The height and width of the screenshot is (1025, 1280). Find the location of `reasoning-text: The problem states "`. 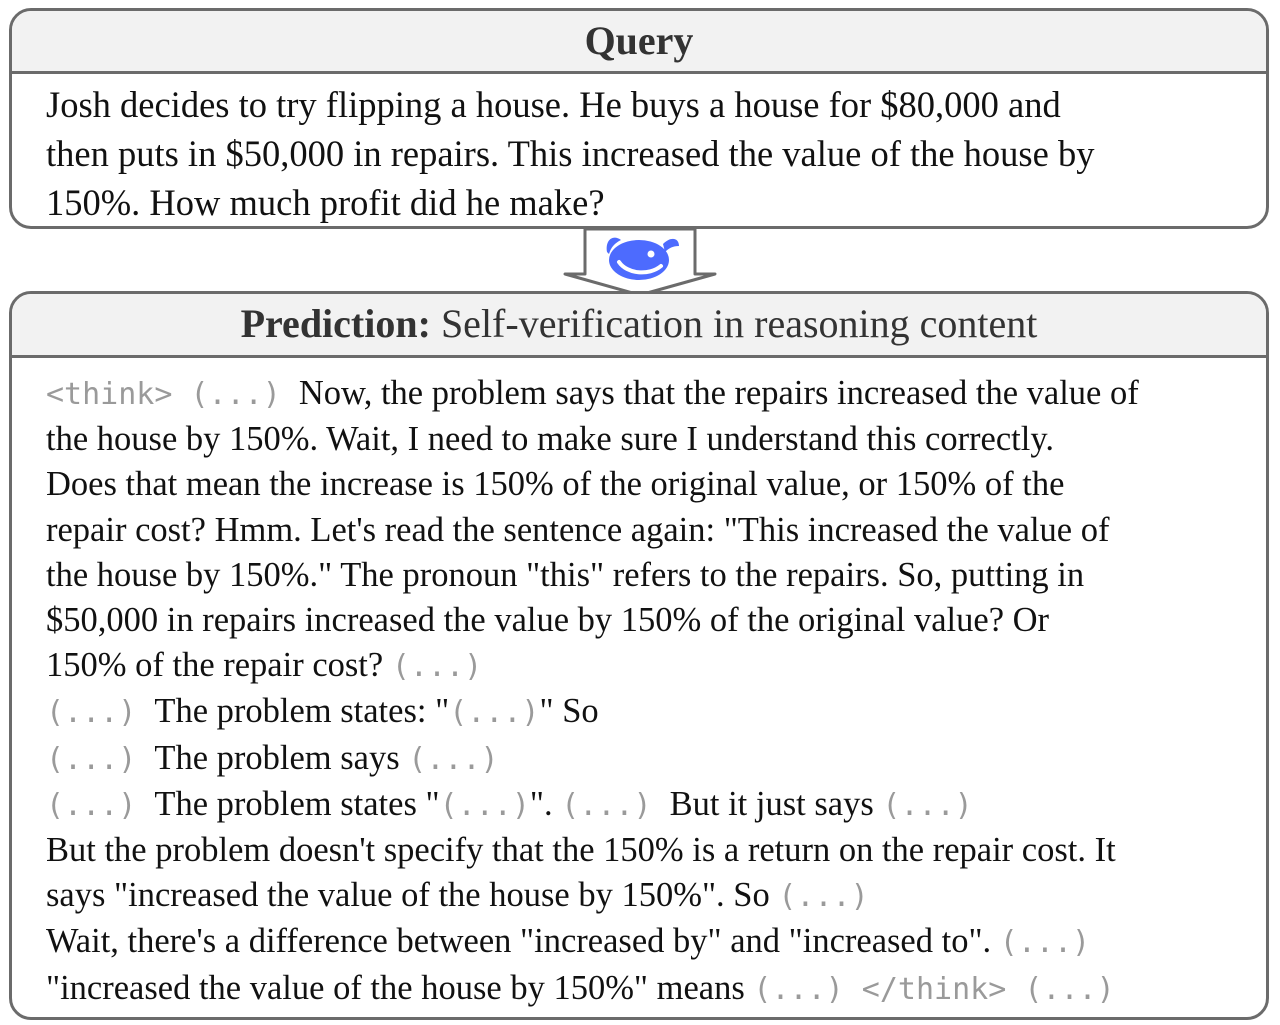

reasoning-text: The problem states " is located at coordinates (297, 803).